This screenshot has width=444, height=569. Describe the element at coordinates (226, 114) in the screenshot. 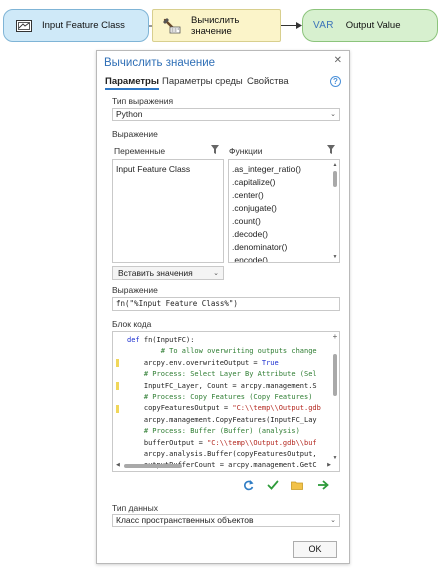

I see `expression-type-select: Python ⌄` at that location.